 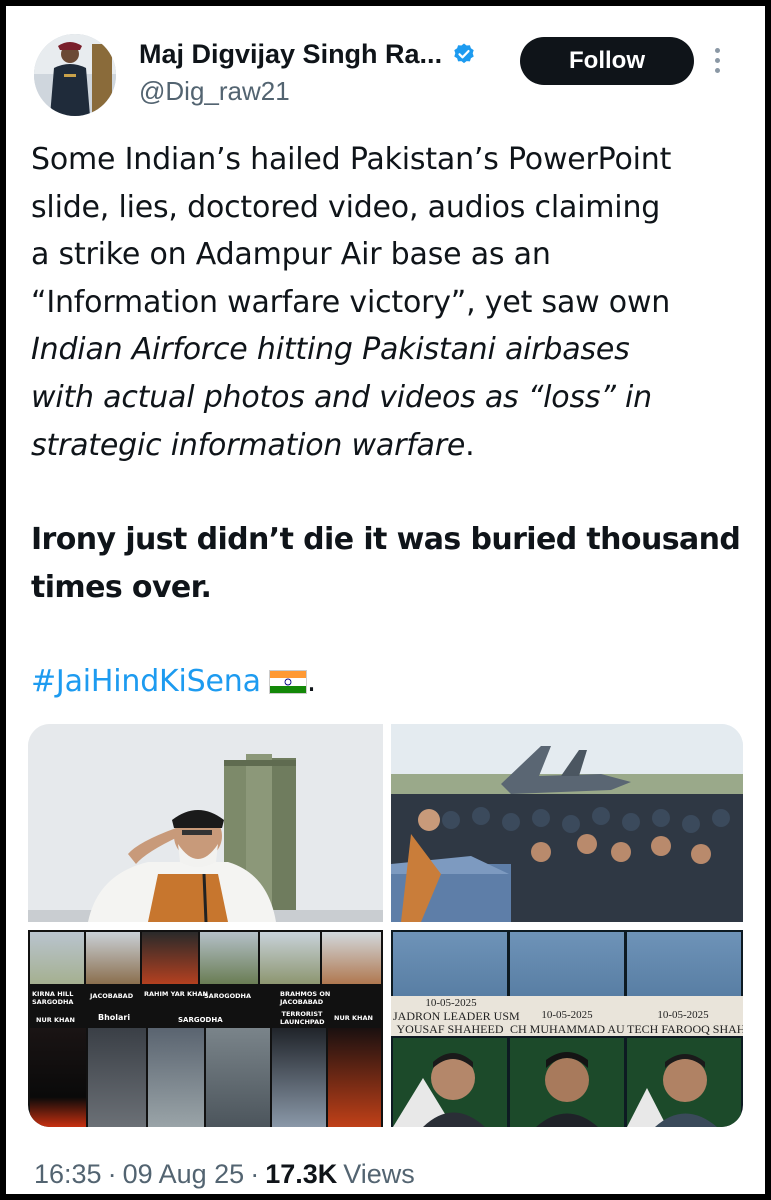 I want to click on media-photo-airbase-crowd, so click(x=567, y=823).